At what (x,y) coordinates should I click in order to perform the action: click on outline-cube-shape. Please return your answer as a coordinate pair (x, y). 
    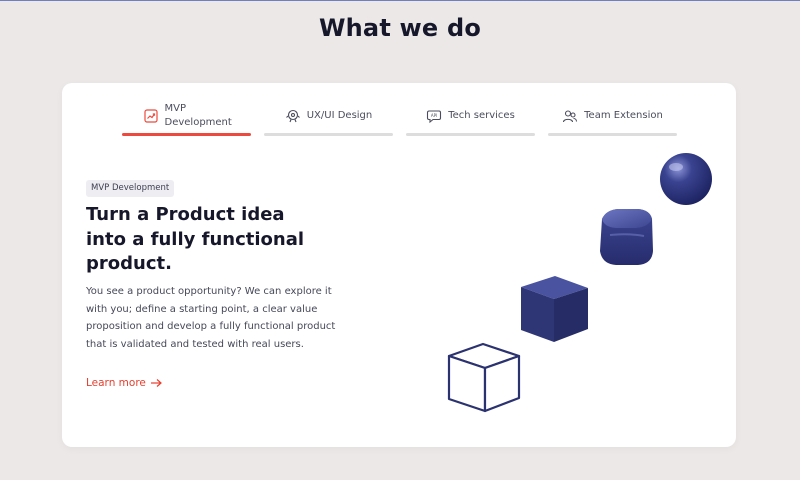
    Looking at the image, I should click on (484, 377).